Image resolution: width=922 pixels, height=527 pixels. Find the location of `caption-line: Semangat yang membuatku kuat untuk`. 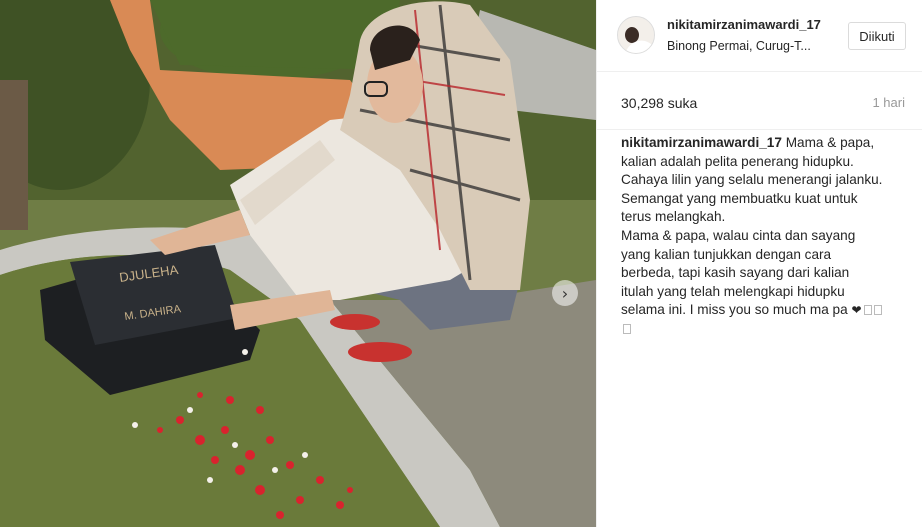

caption-line: Semangat yang membuatku kuat untuk is located at coordinates (739, 198).